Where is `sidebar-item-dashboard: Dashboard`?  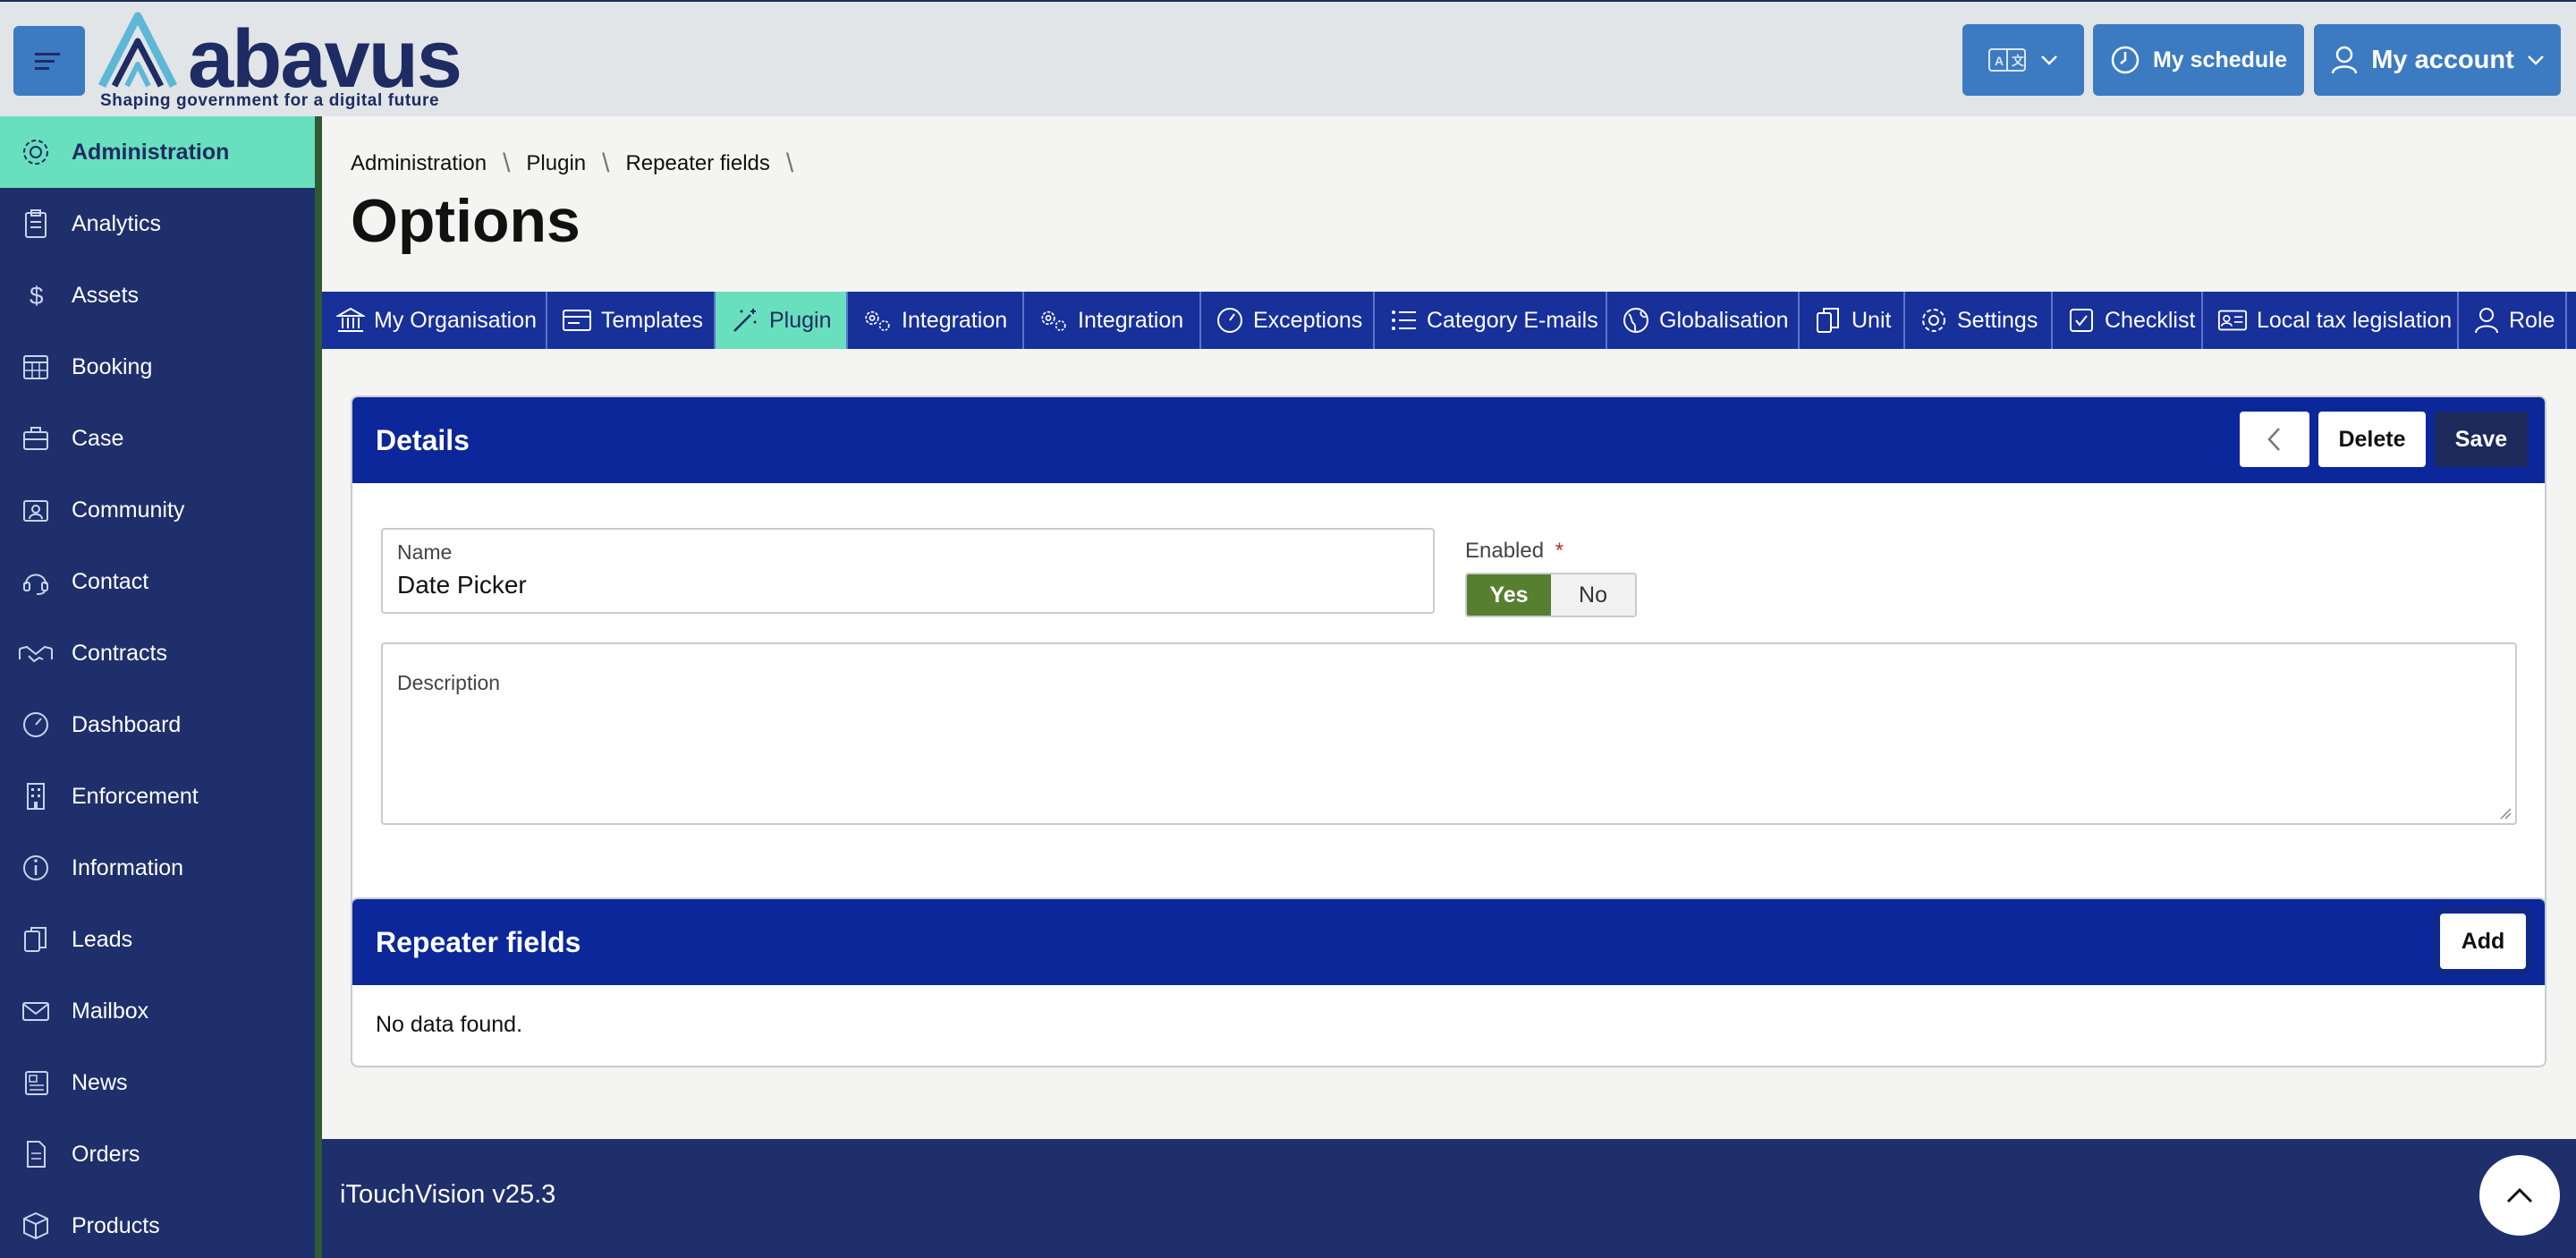
sidebar-item-dashboard: Dashboard is located at coordinates (157, 725).